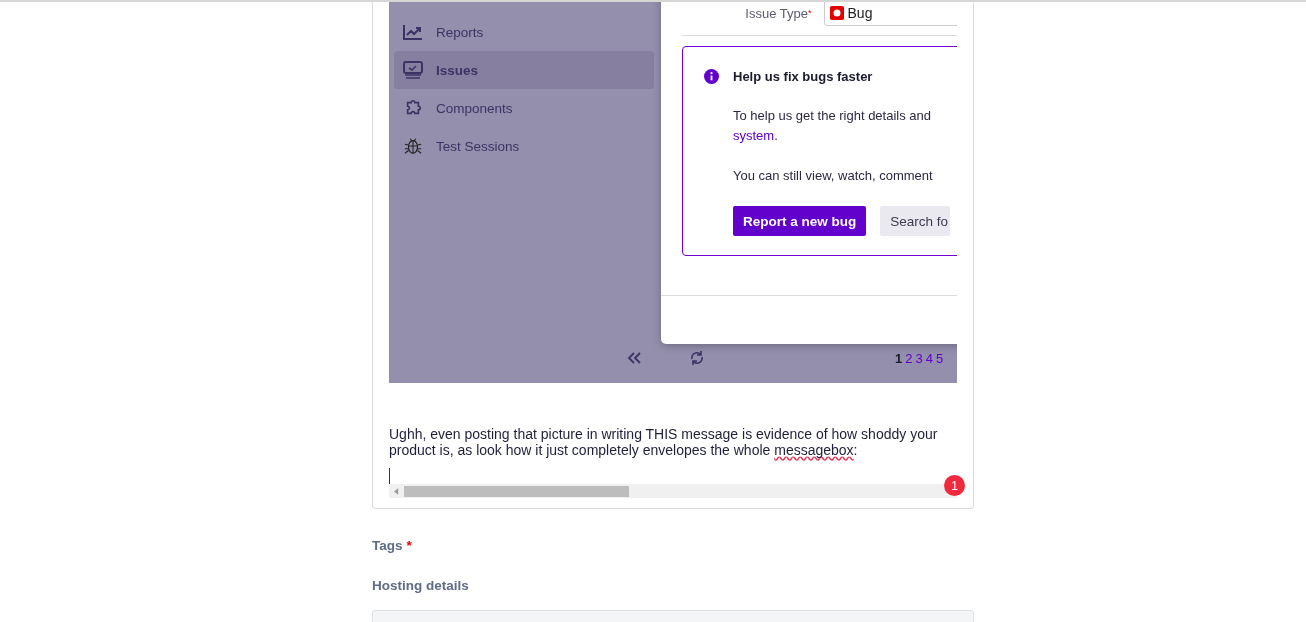  What do you see at coordinates (664, 442) in the screenshot?
I see `message-text: Ughh, even posting that picture in writing THIS message is evidence of how shoddy your product is, as look how it just completely envelopes the whole messagebox:` at bounding box center [664, 442].